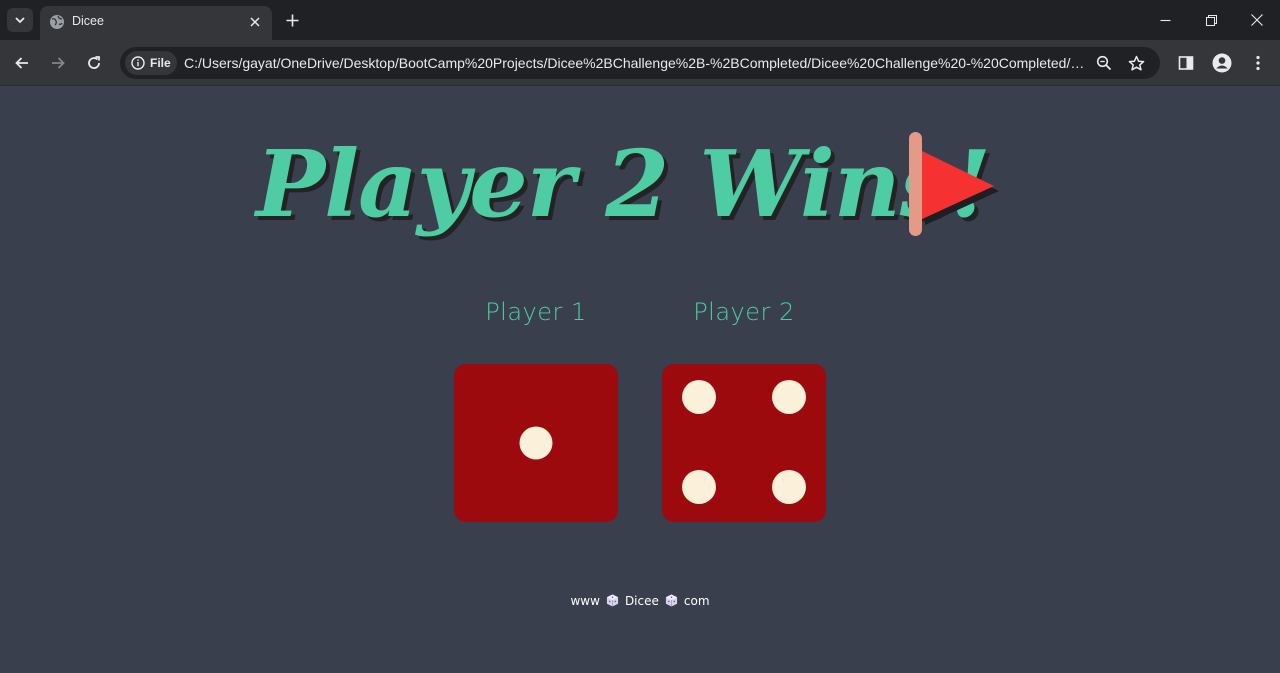  I want to click on side-panel-button, so click(1186, 63).